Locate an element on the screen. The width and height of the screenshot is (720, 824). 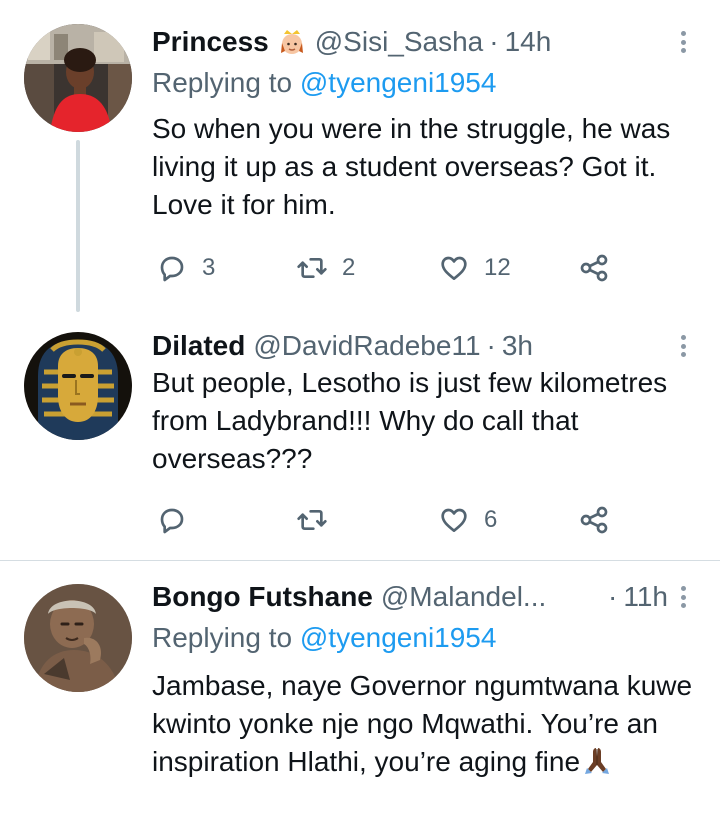
user-handle: @DavidRadebe11 is located at coordinates (366, 346).